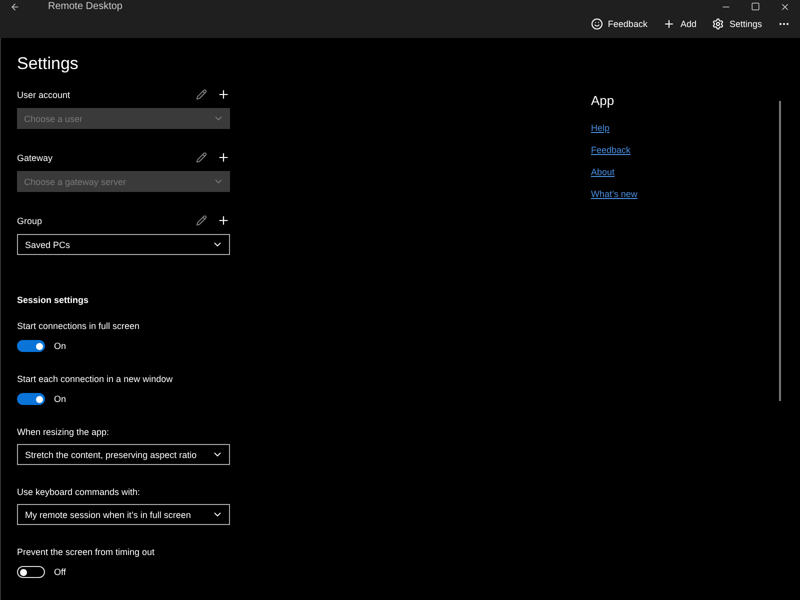  Describe the element at coordinates (43, 95) in the screenshot. I see `field-label: User account` at that location.